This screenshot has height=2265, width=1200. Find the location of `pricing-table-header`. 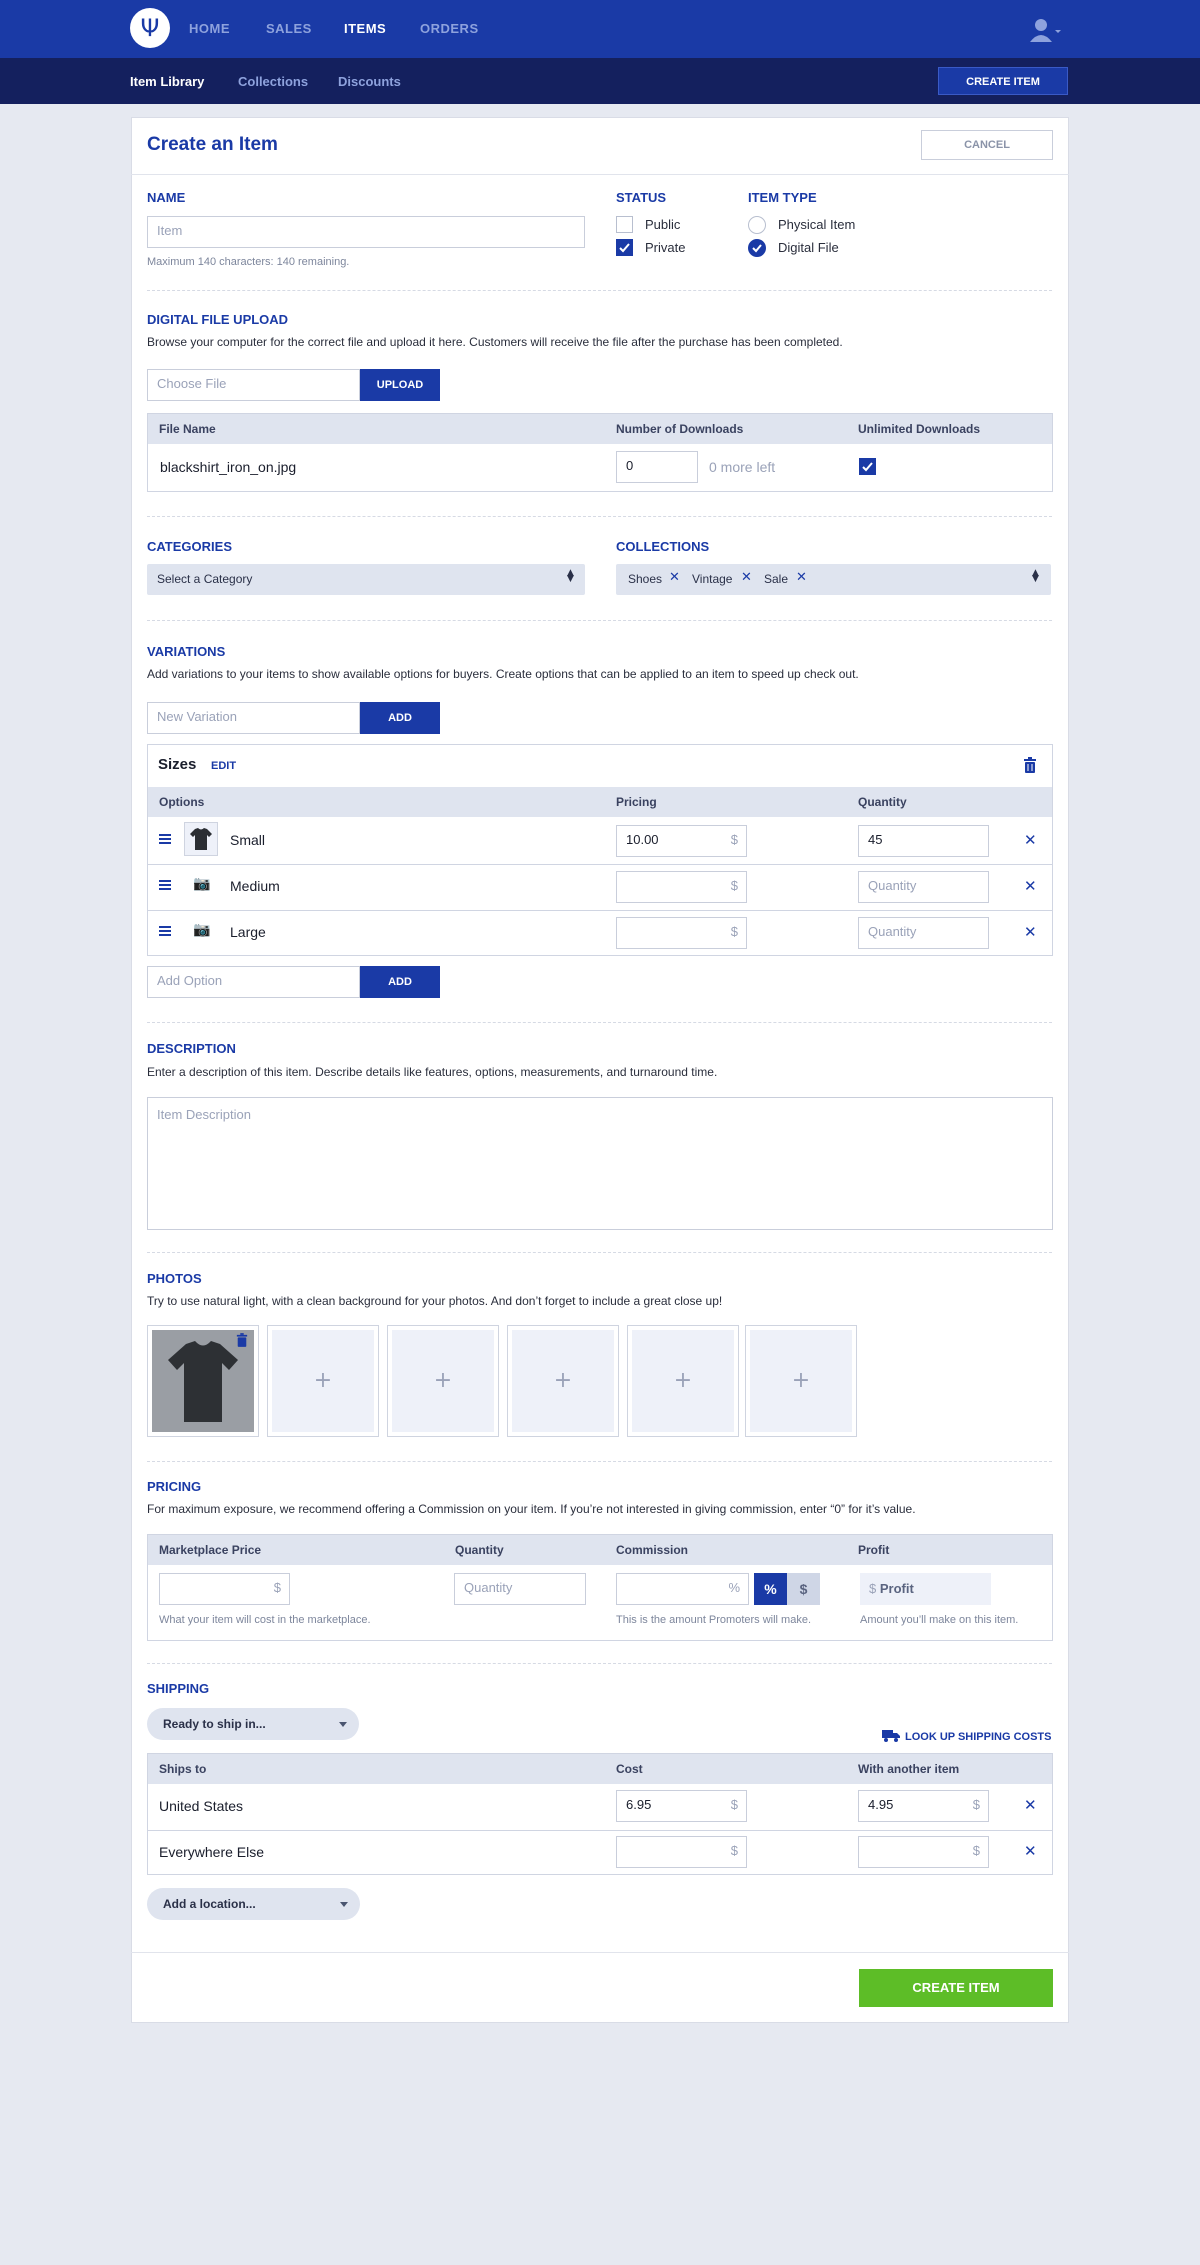

pricing-table-header is located at coordinates (600, 1550).